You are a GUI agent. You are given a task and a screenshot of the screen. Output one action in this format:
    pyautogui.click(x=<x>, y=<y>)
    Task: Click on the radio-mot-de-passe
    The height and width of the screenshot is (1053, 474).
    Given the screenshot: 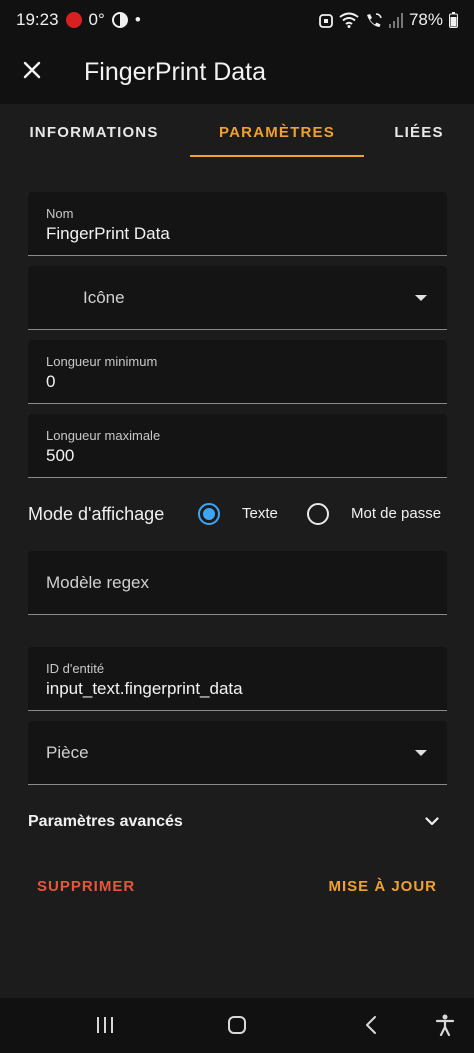 What is the action you would take?
    pyautogui.click(x=318, y=514)
    